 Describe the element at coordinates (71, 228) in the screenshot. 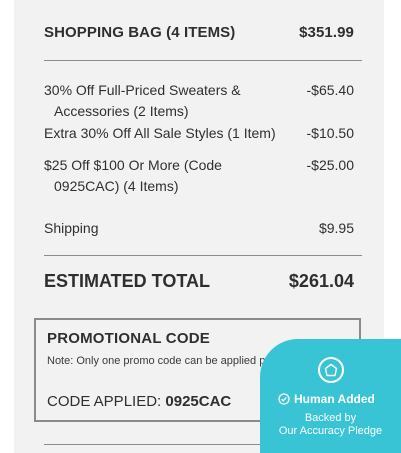

I see `shipping-label: Shipping` at that location.